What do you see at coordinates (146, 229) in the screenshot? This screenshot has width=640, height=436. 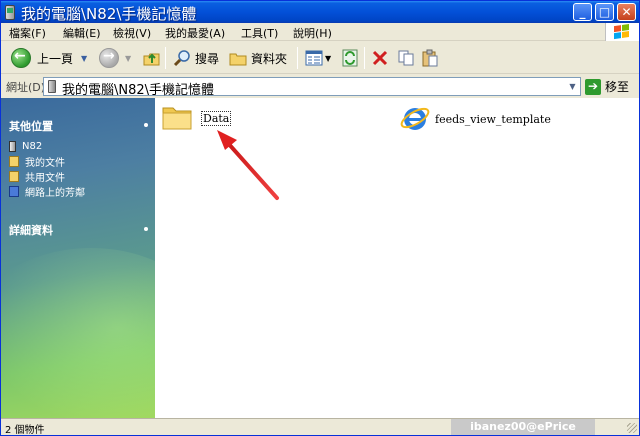 I see `collapse-details-icon` at bounding box center [146, 229].